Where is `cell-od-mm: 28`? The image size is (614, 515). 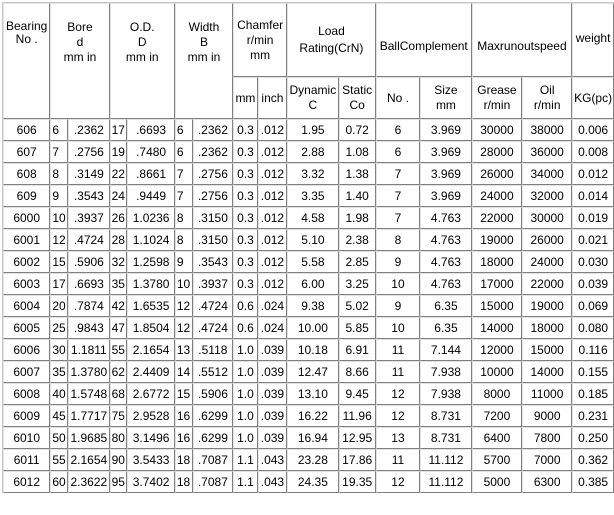
cell-od-mm: 28 is located at coordinates (118, 240).